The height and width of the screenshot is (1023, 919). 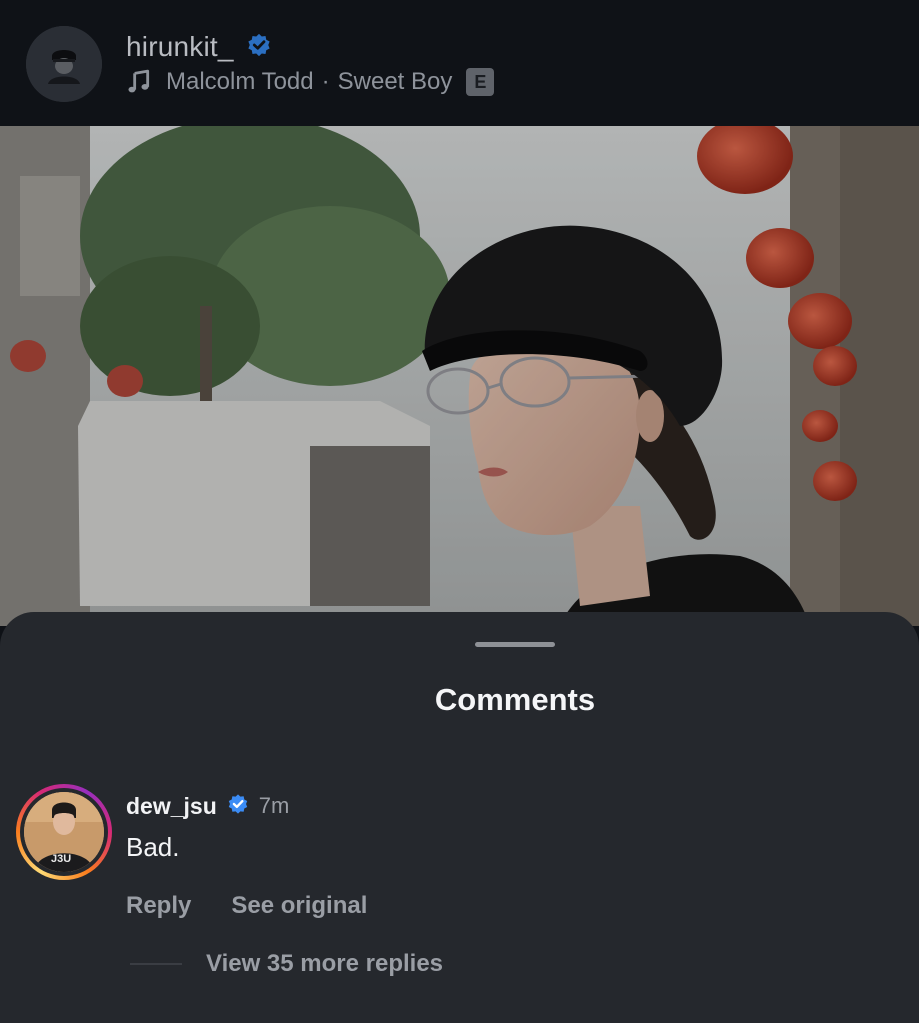 I want to click on reply-button: Reply, so click(x=158, y=906).